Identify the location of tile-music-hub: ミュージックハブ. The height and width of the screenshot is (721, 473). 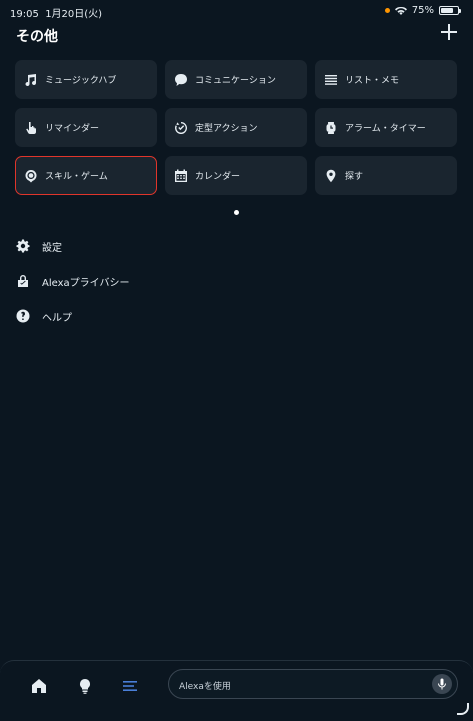
(86, 79).